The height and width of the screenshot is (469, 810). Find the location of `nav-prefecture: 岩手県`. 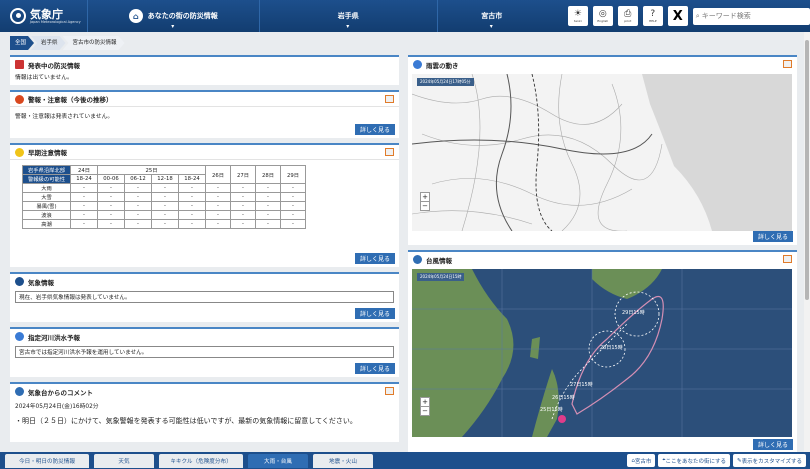

nav-prefecture: 岩手県 is located at coordinates (347, 16).